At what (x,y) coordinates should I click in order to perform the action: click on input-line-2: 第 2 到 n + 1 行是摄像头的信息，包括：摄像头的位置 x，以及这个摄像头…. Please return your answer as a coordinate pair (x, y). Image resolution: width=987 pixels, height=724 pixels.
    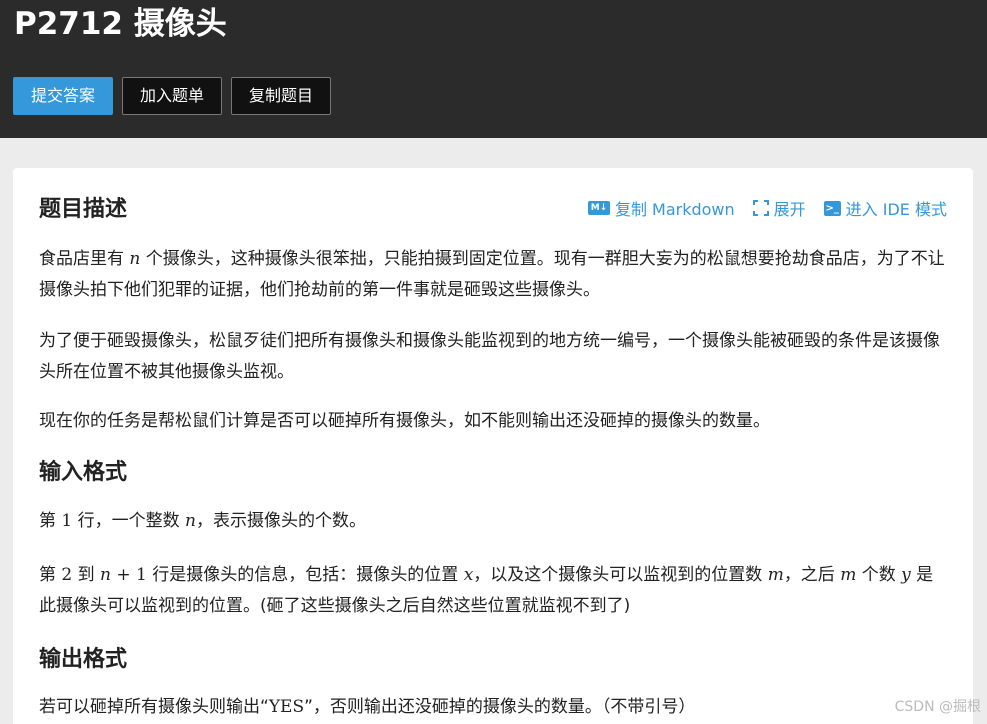
    Looking at the image, I should click on (494, 591).